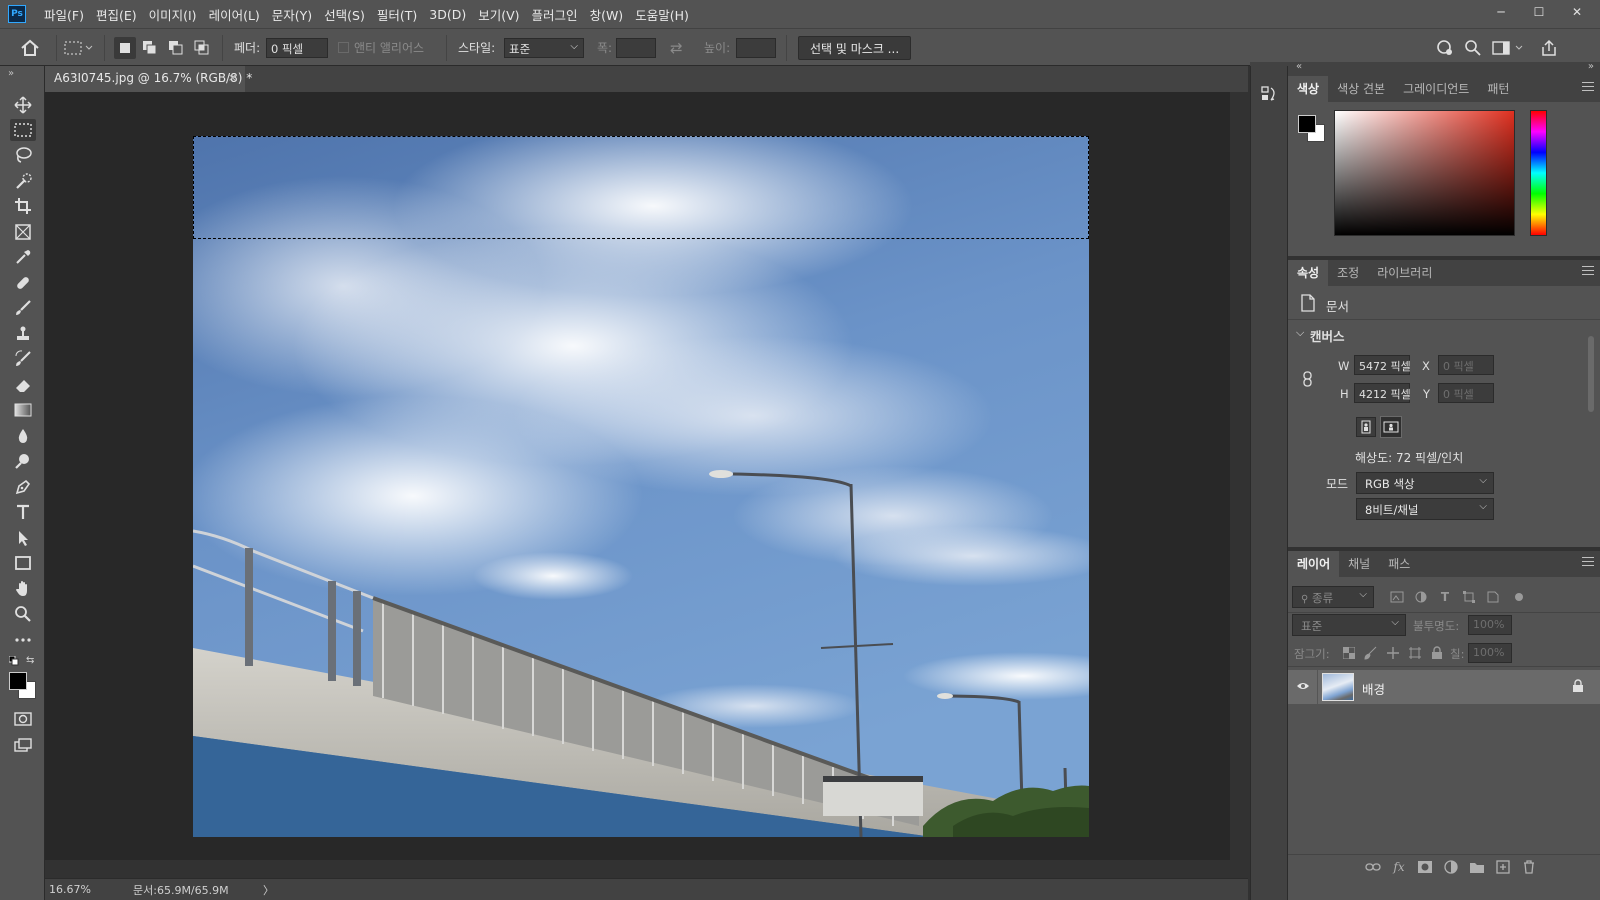 This screenshot has width=1600, height=900. I want to click on feather-input: 0 픽셀, so click(297, 47).